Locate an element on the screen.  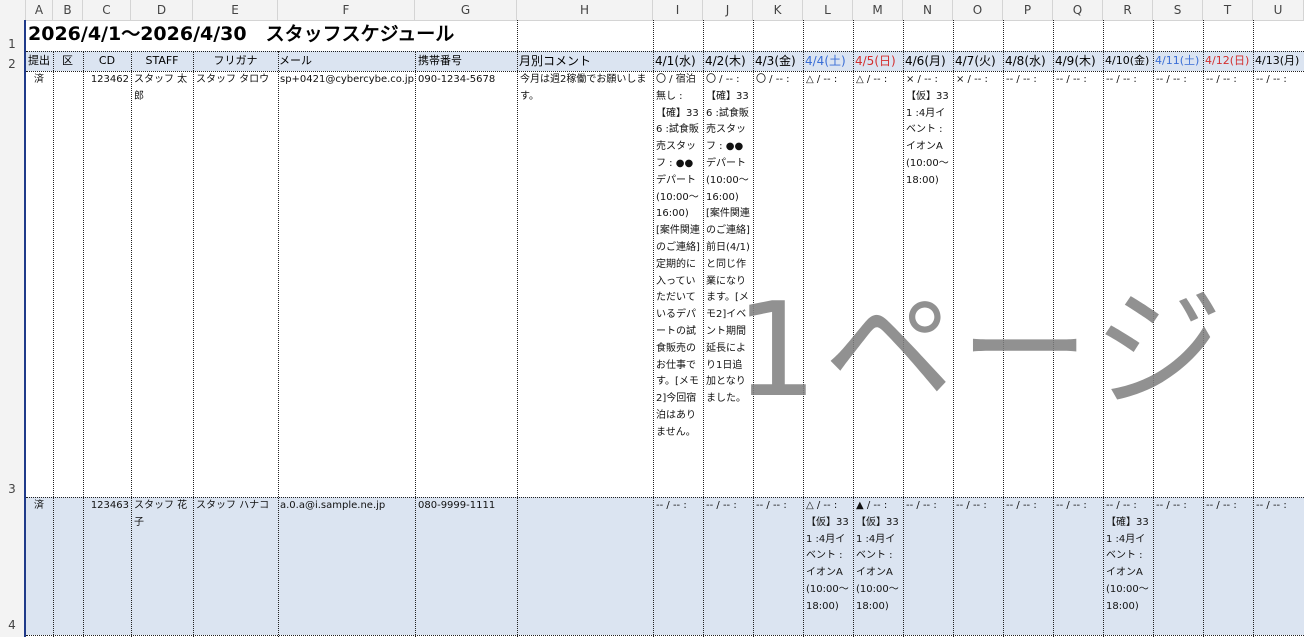
header-date-0401: 4/1(水) is located at coordinates (679, 61).